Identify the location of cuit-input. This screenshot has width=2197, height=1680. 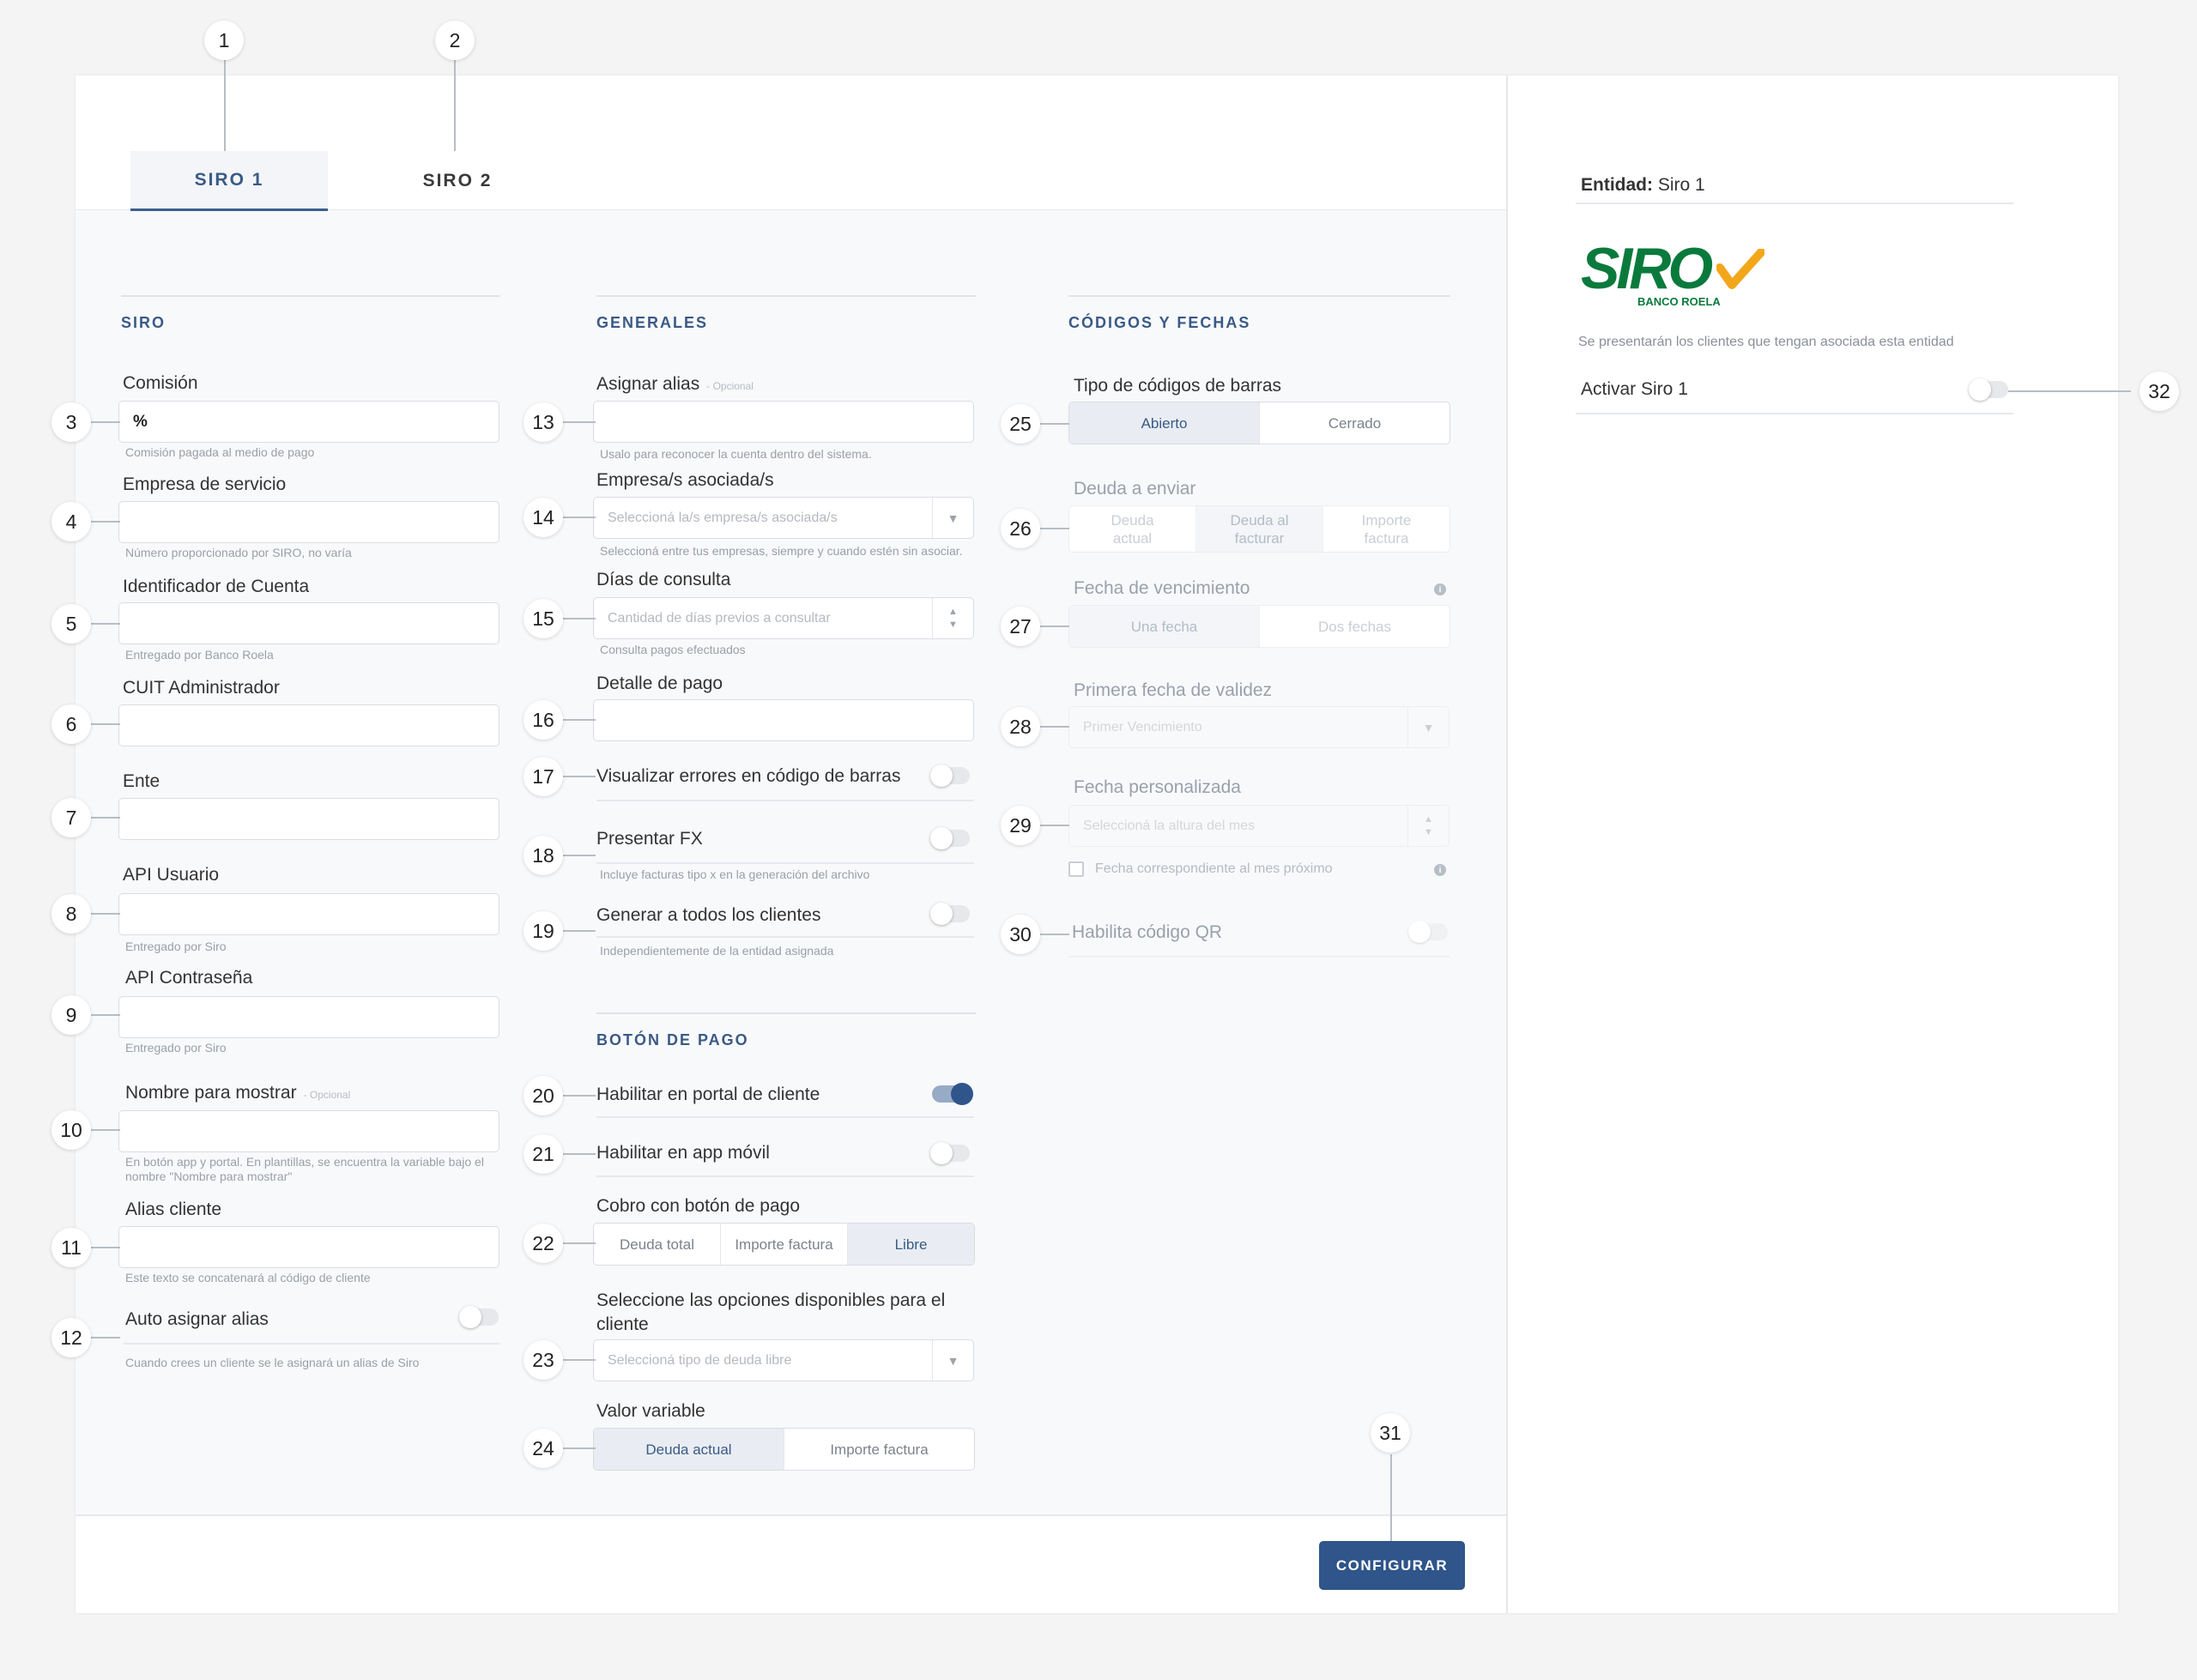
(308, 725).